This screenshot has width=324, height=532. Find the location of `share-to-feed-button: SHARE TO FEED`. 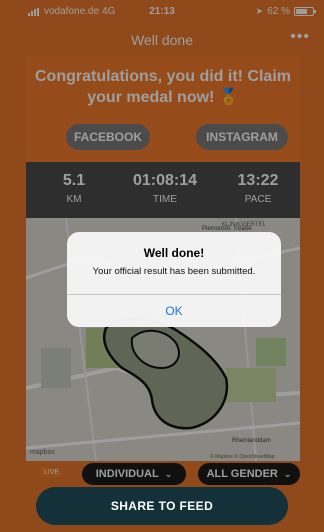

share-to-feed-button: SHARE TO FEED is located at coordinates (162, 506).